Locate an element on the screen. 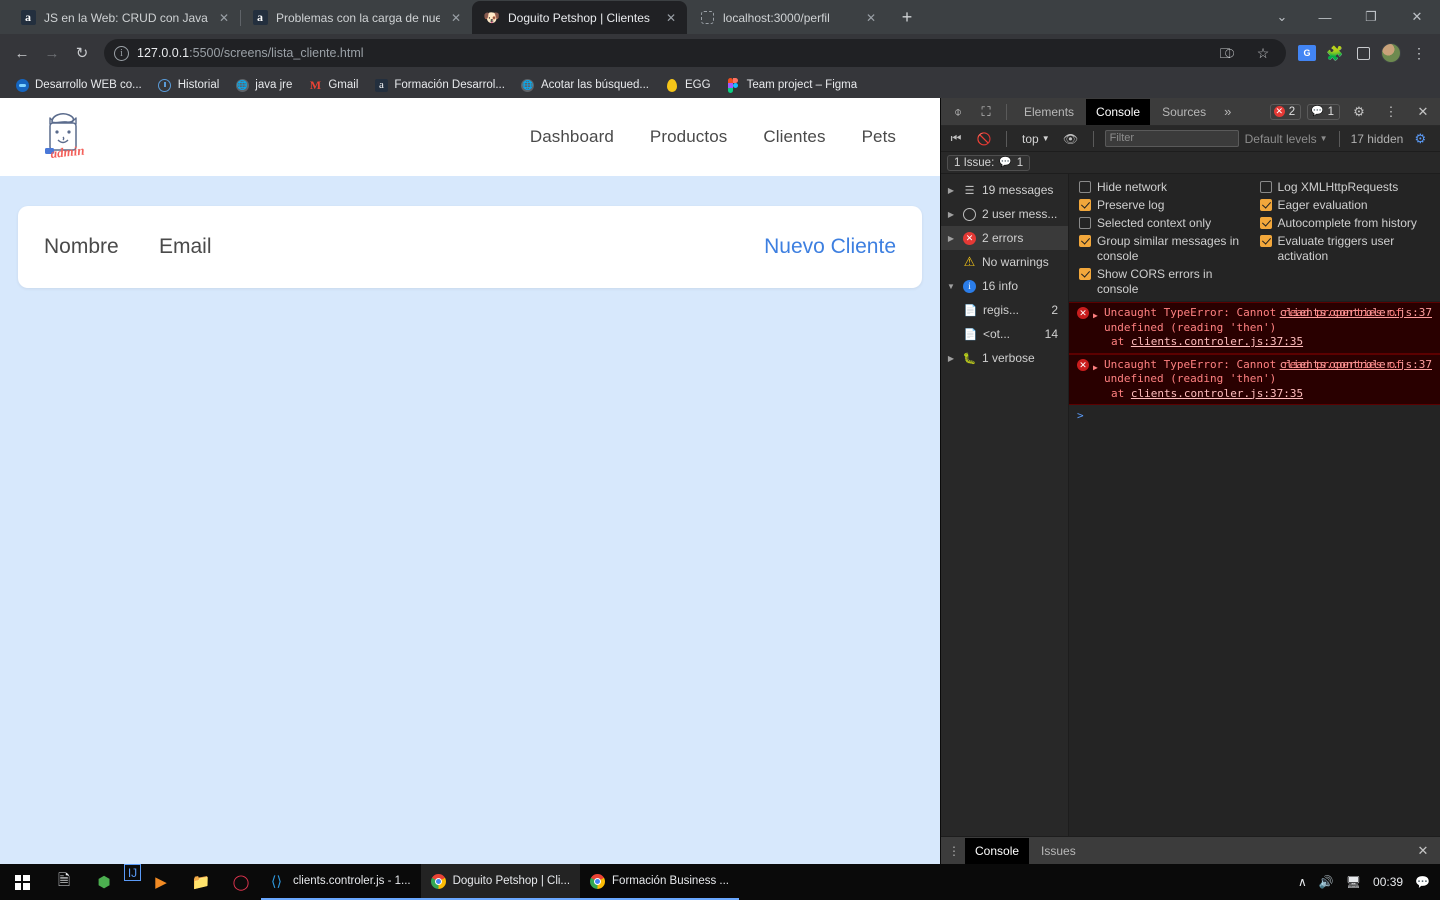 The image size is (1440, 900). notification-icon: 💬 is located at coordinates (1422, 882).